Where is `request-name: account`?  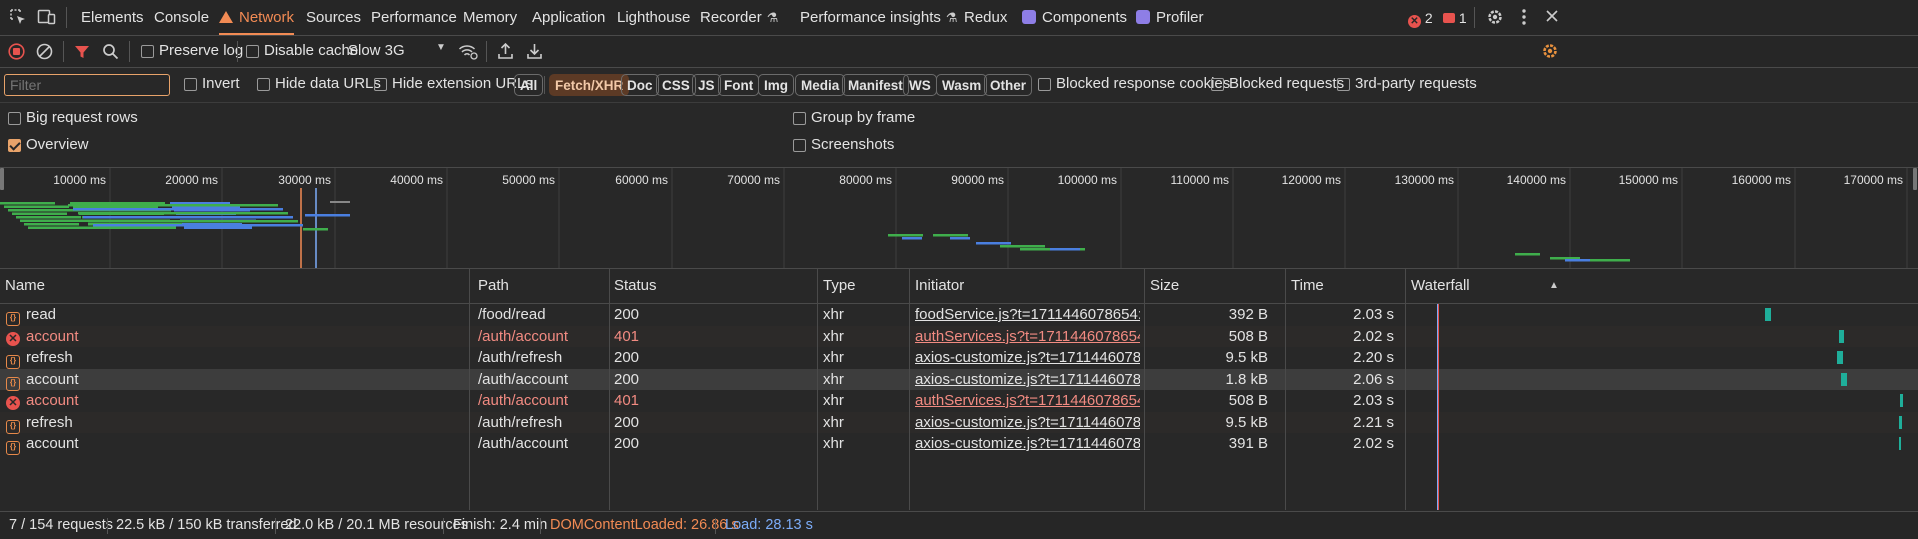
request-name: account is located at coordinates (52, 443).